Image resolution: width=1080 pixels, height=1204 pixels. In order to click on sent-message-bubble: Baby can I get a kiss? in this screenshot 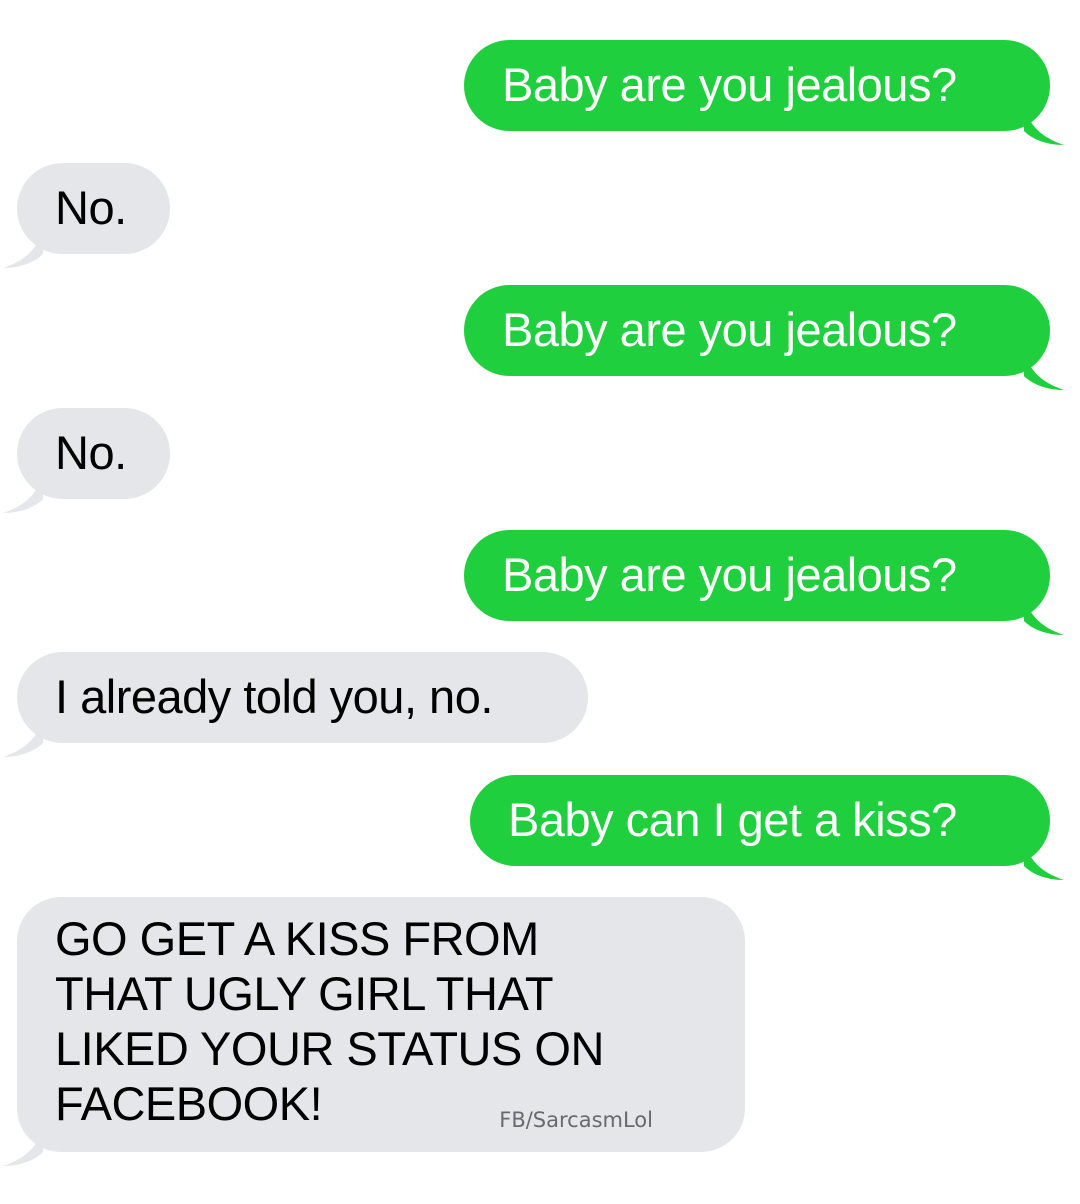, I will do `click(767, 827)`.